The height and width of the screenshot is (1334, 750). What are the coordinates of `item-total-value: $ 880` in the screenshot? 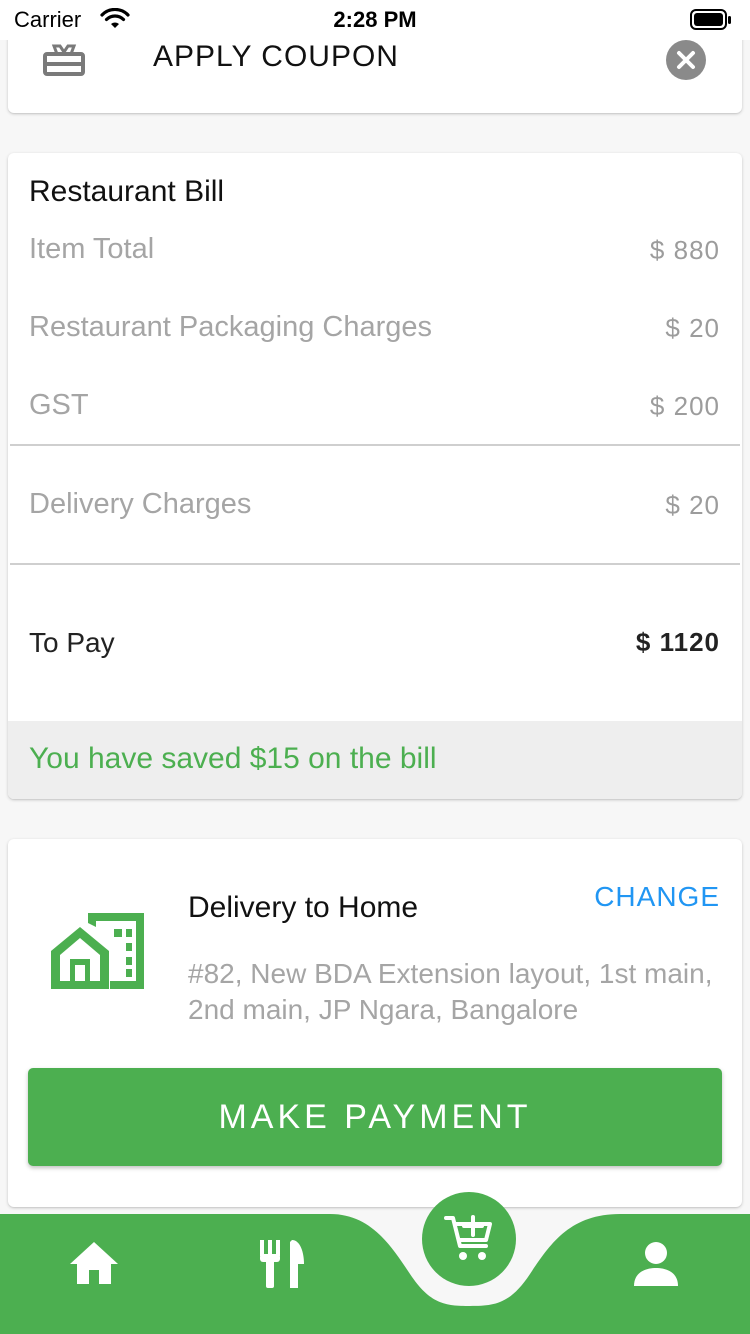 It's located at (684, 250).